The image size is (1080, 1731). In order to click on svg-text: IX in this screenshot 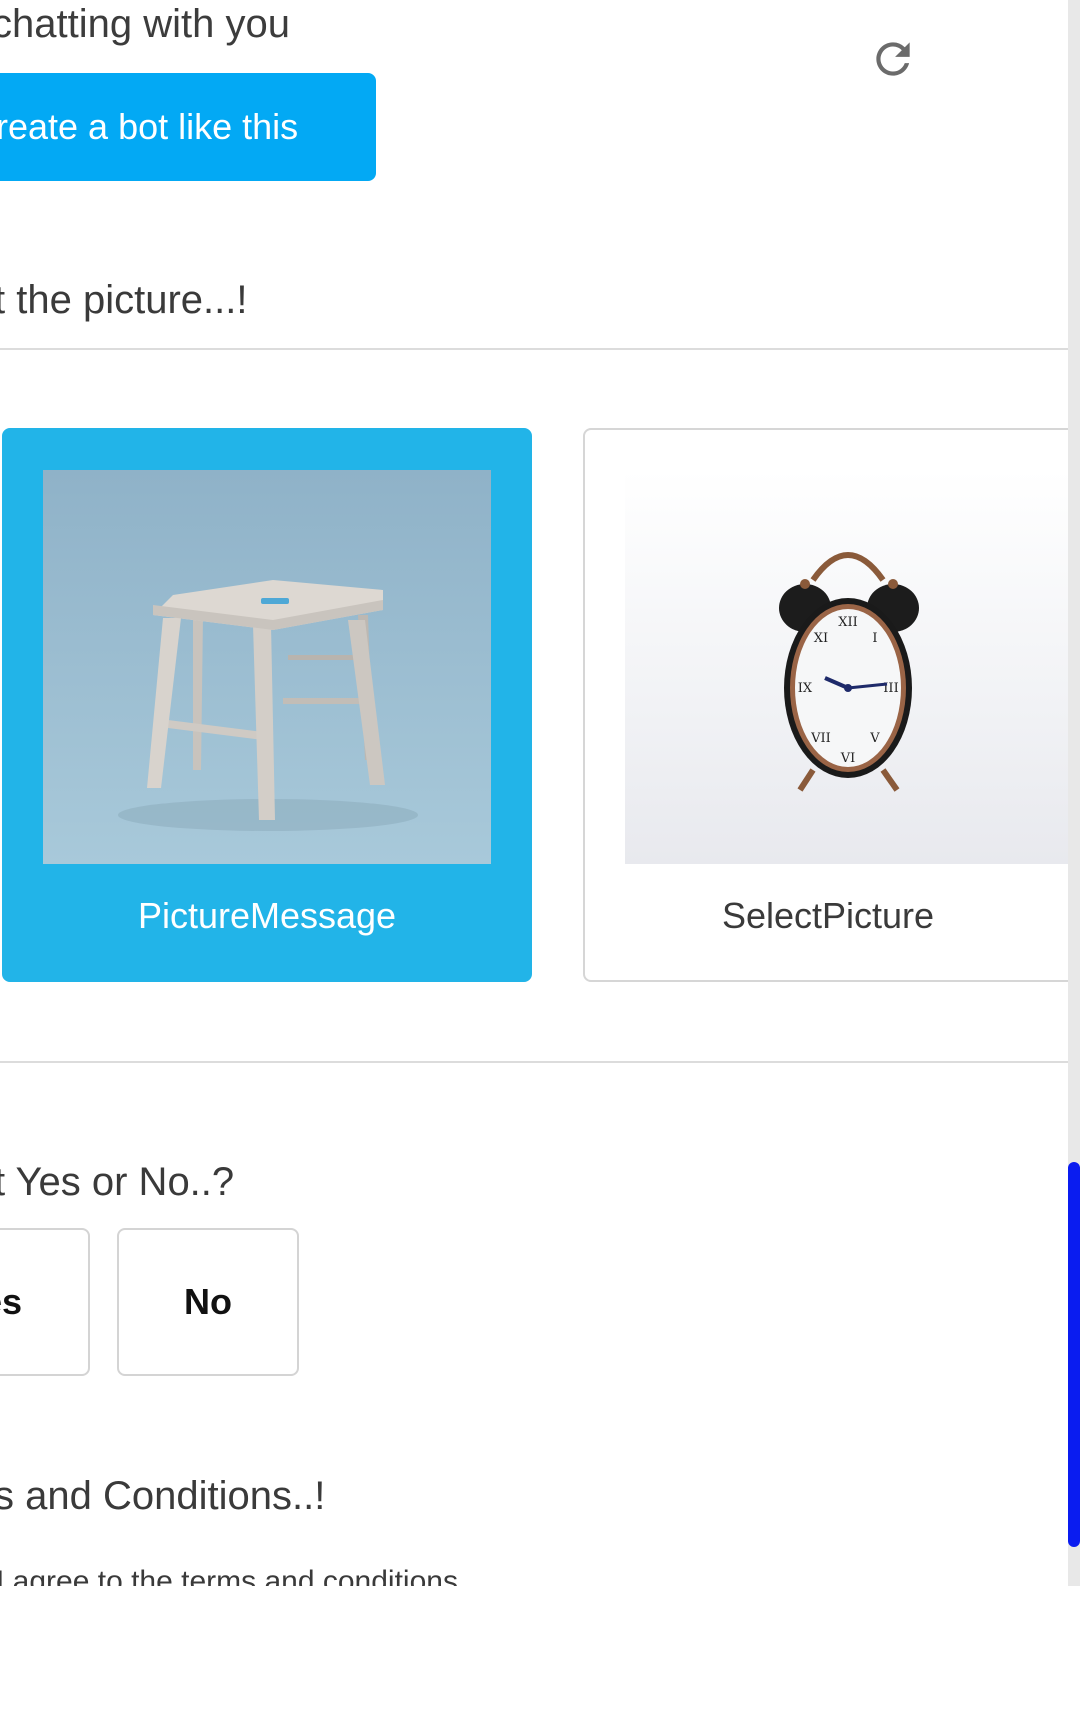, I will do `click(805, 688)`.